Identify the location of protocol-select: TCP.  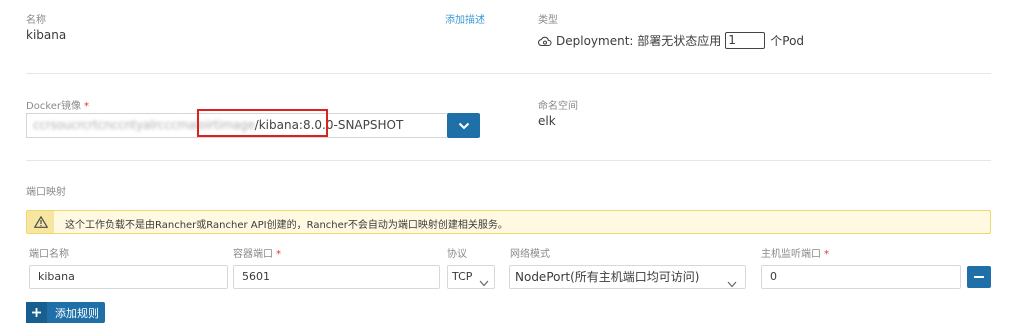
(471, 277).